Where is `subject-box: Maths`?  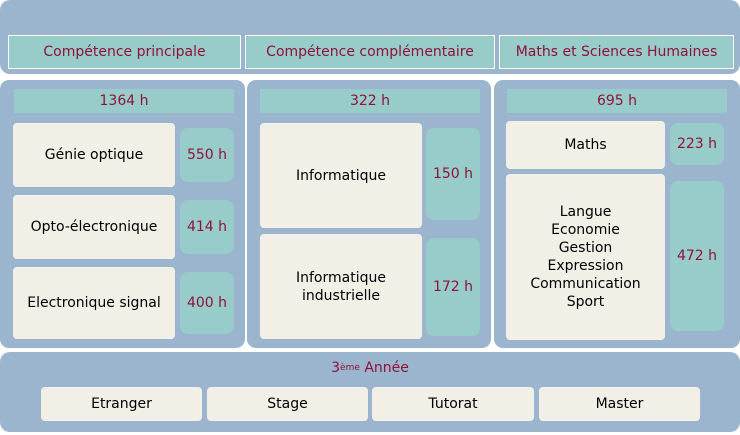 subject-box: Maths is located at coordinates (585, 145).